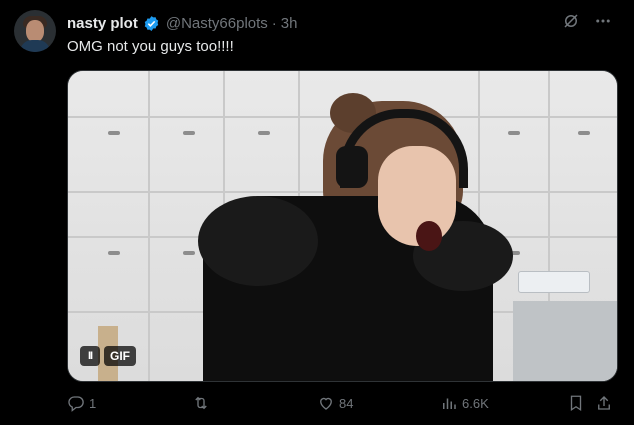 Image resolution: width=634 pixels, height=425 pixels. Describe the element at coordinates (90, 356) in the screenshot. I see `pause-button: II` at that location.